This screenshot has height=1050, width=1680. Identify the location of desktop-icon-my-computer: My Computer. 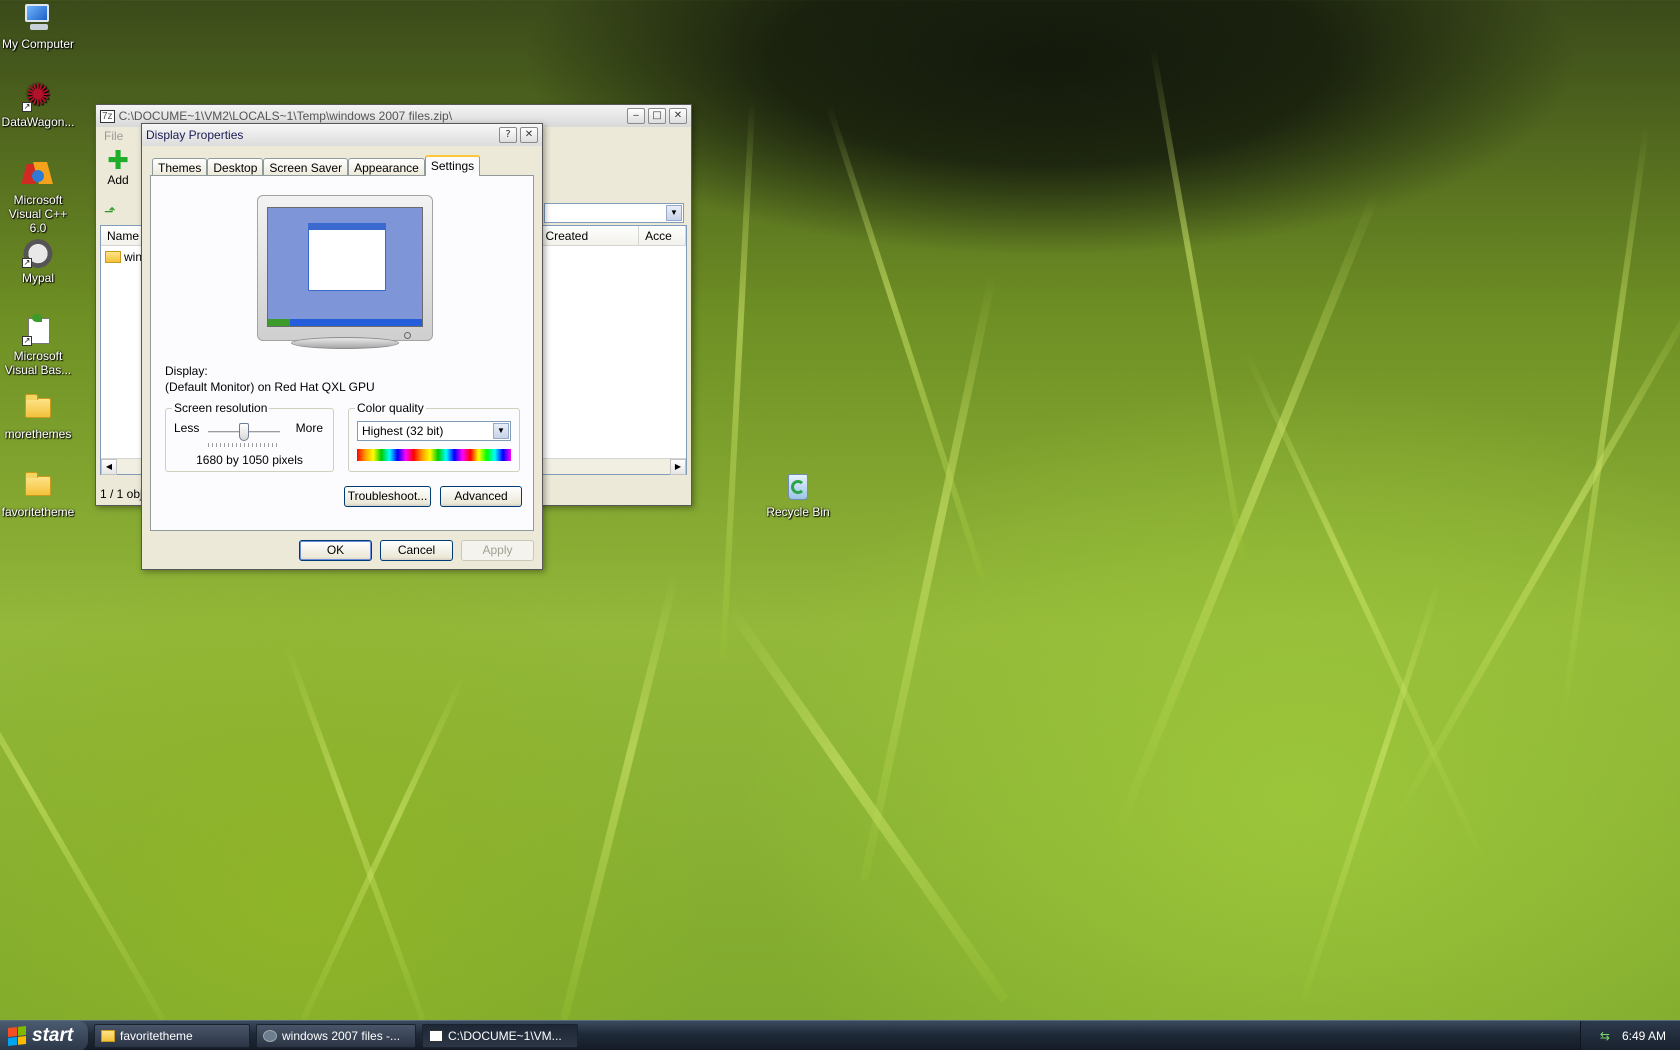
(38, 26).